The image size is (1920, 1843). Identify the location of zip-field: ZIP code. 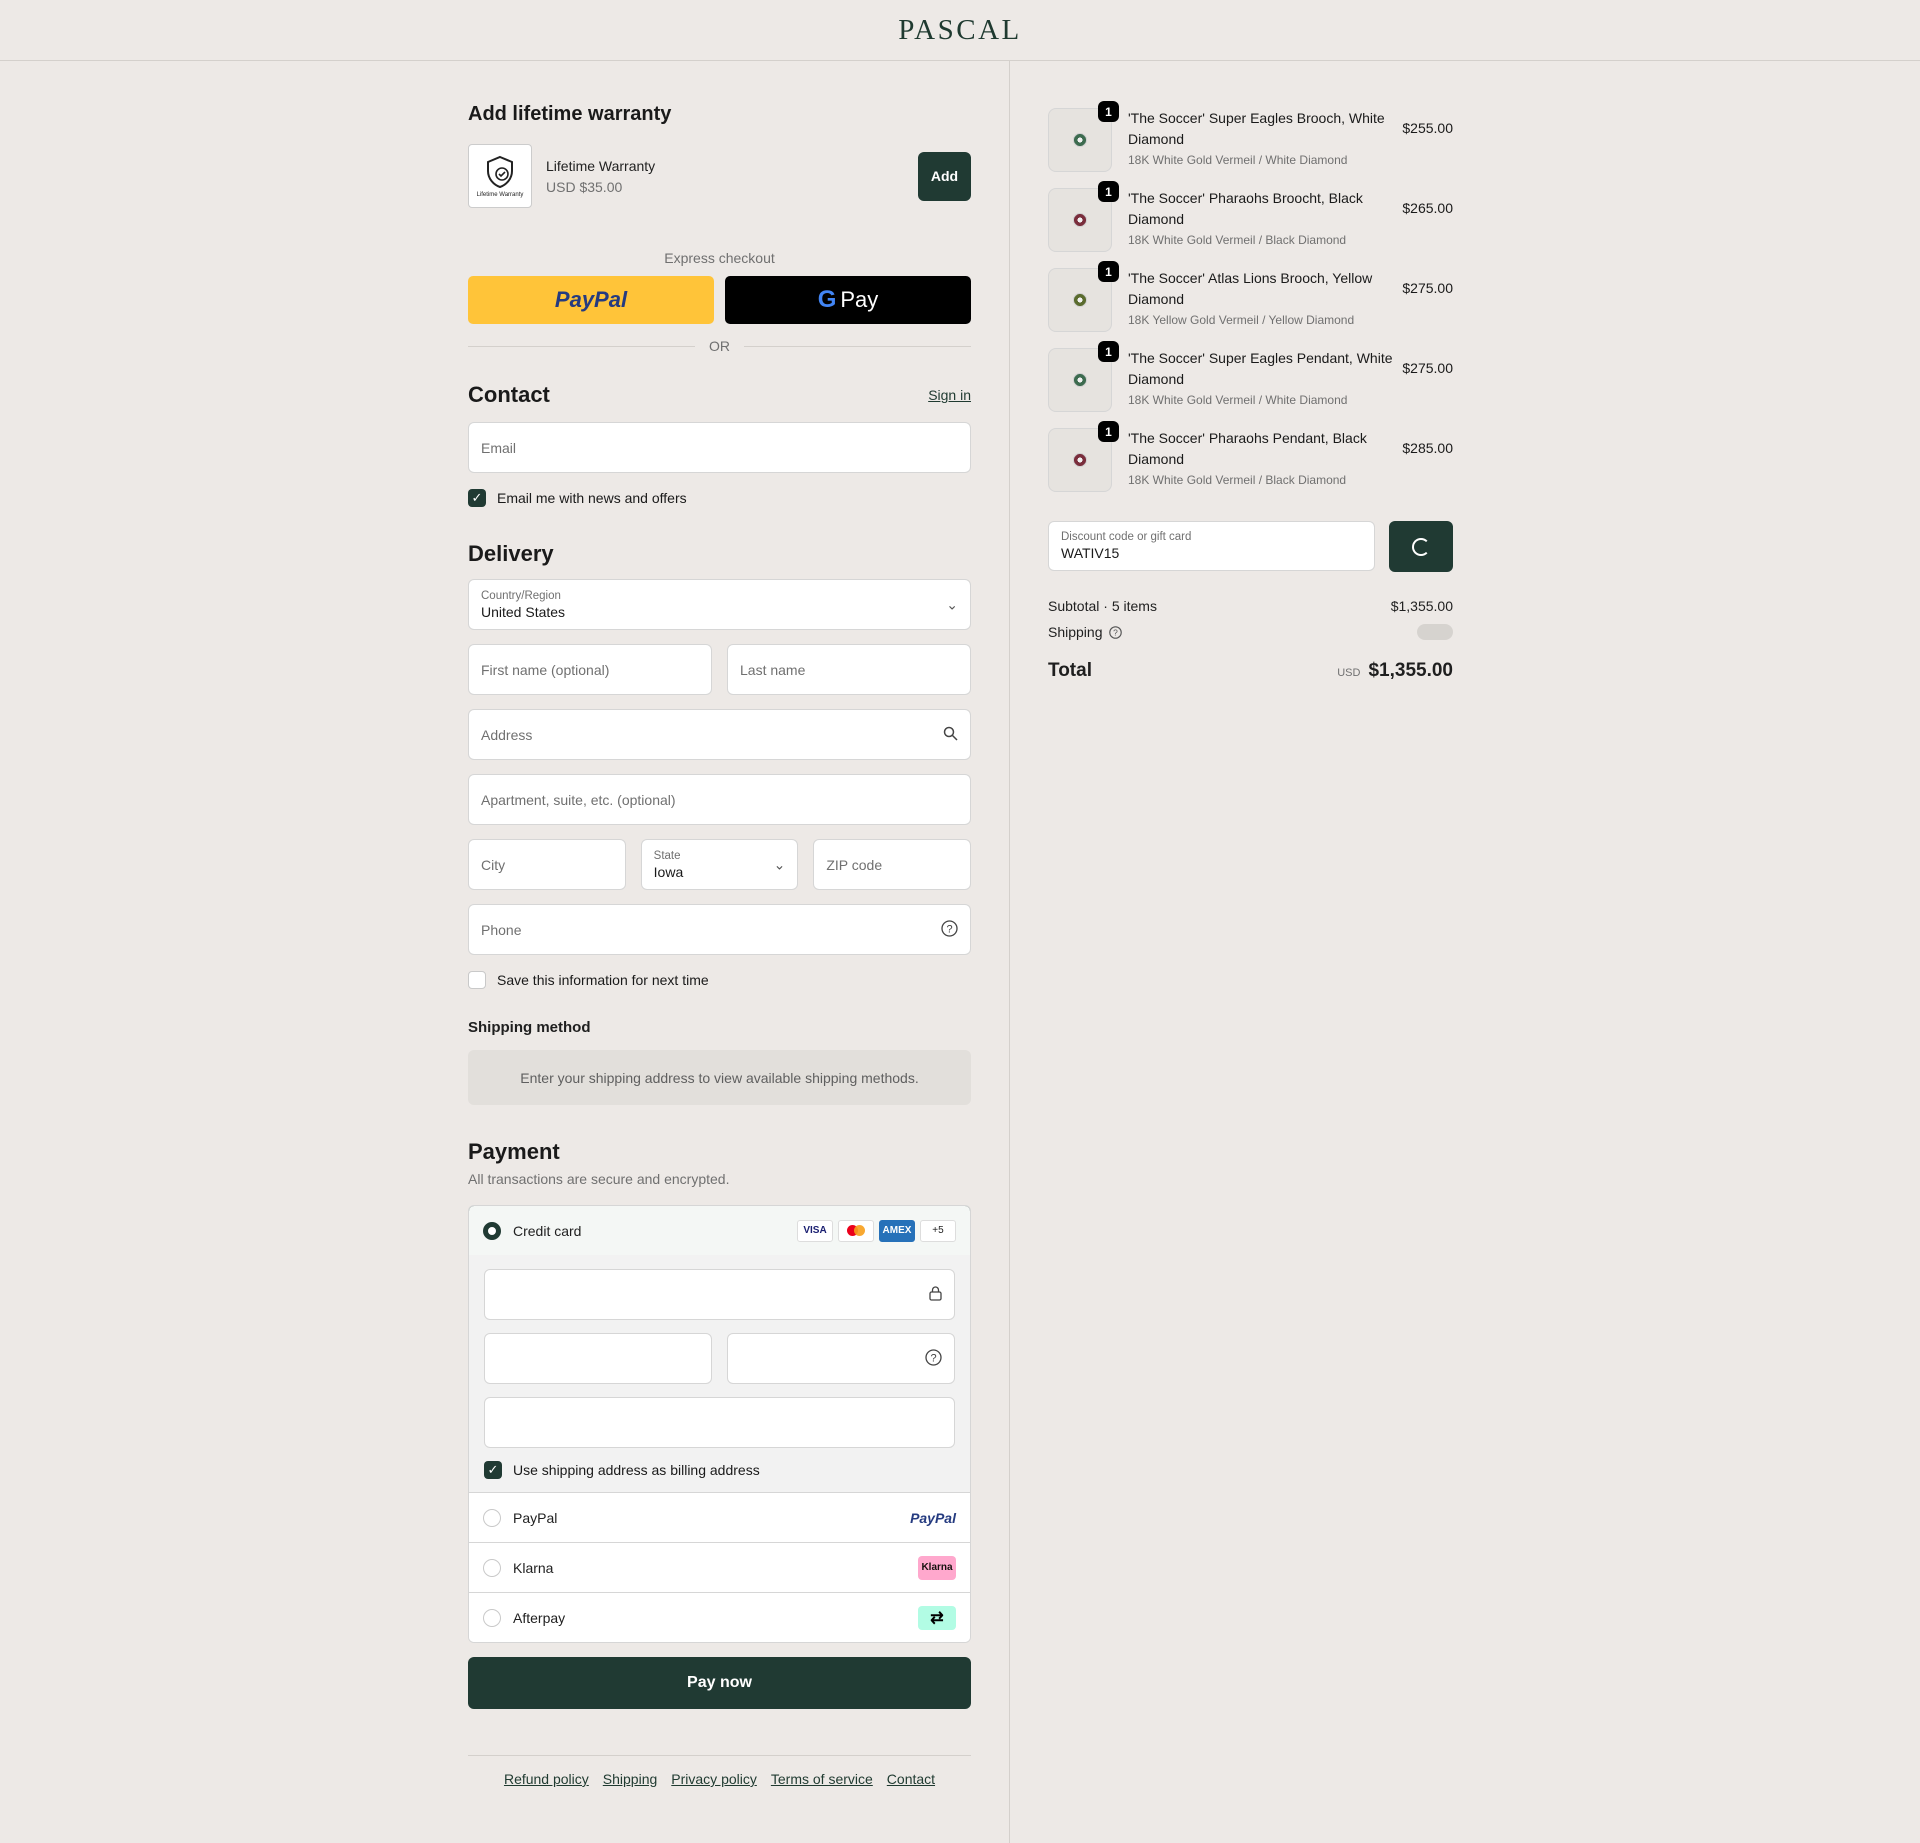
(892, 864).